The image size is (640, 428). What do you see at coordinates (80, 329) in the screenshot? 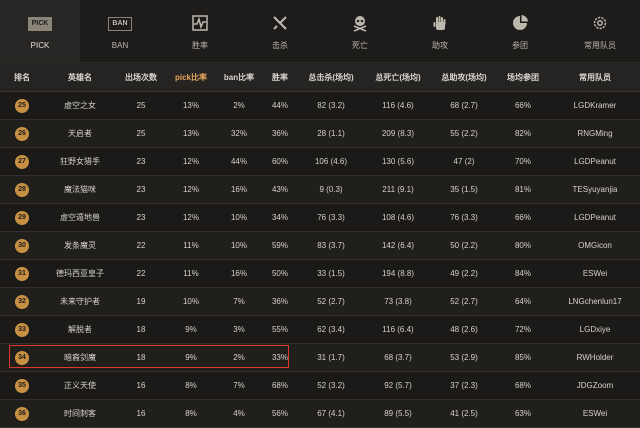
I see `table-cell: 解脱者` at bounding box center [80, 329].